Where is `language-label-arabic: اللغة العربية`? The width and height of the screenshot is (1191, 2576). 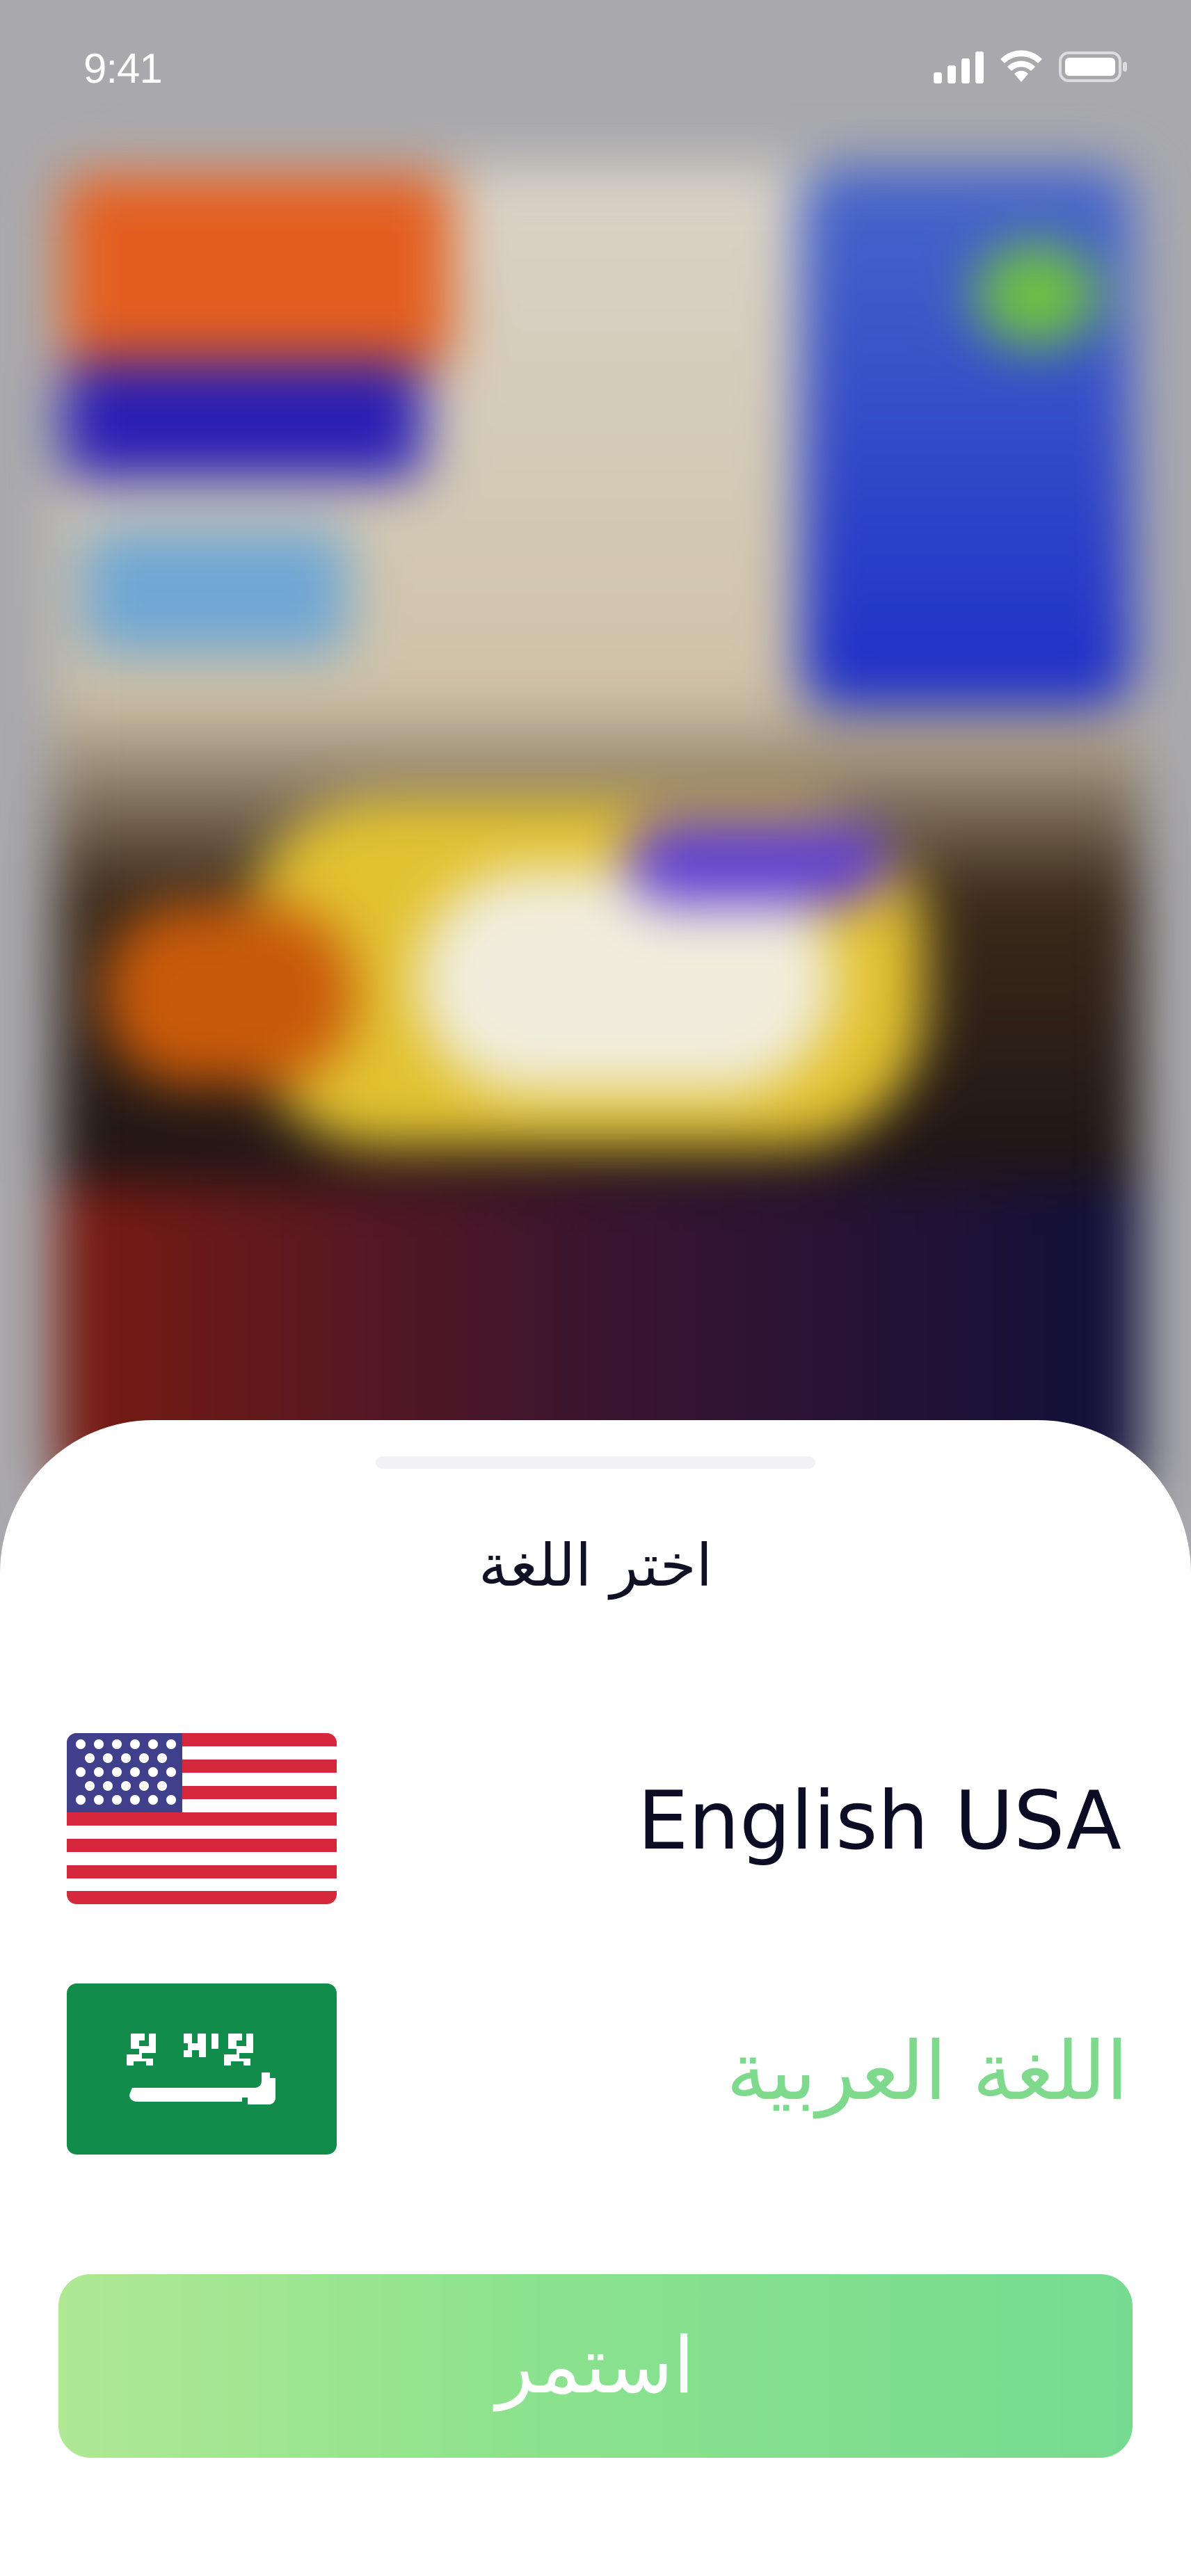
language-label-arabic: اللغة العربية is located at coordinates (927, 2071).